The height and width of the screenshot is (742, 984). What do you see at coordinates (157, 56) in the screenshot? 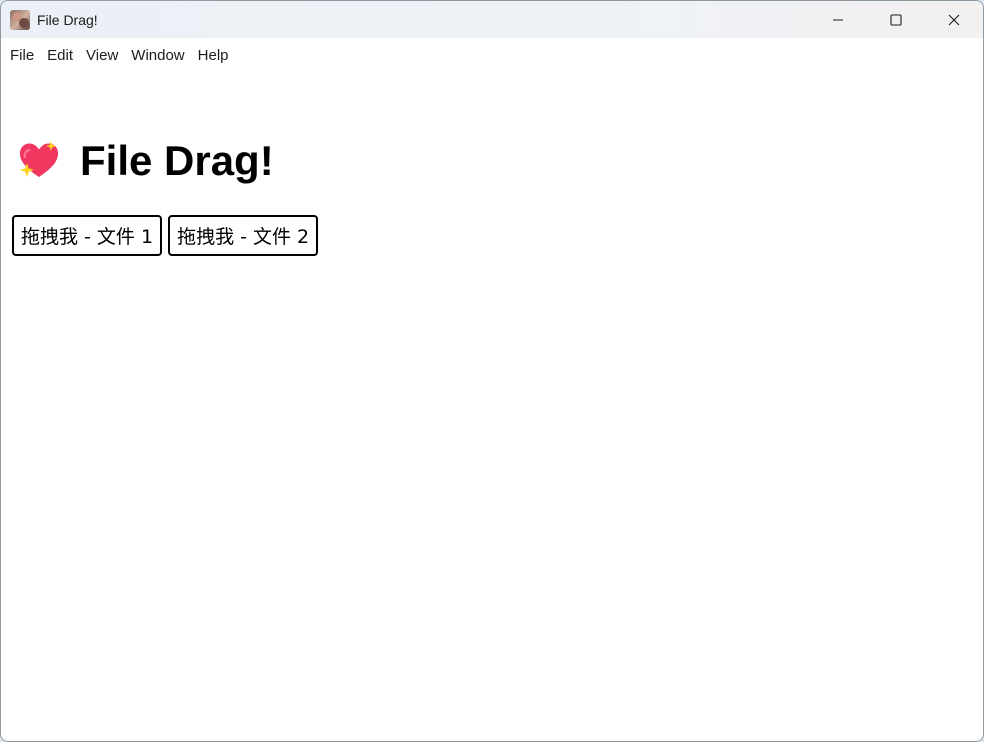
I see `menu-window: Window` at bounding box center [157, 56].